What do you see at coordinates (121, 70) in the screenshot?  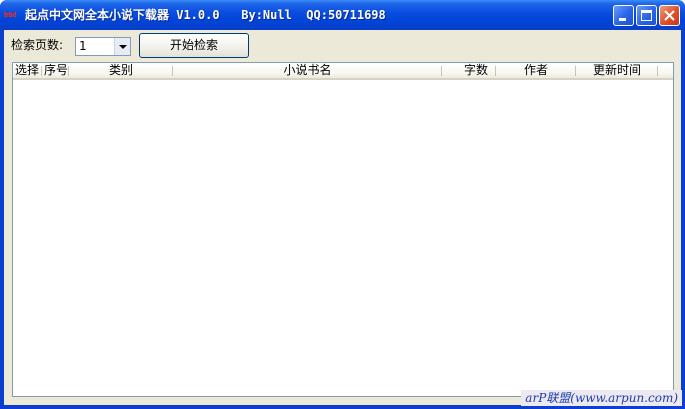 I see `column-header-category: 类别` at bounding box center [121, 70].